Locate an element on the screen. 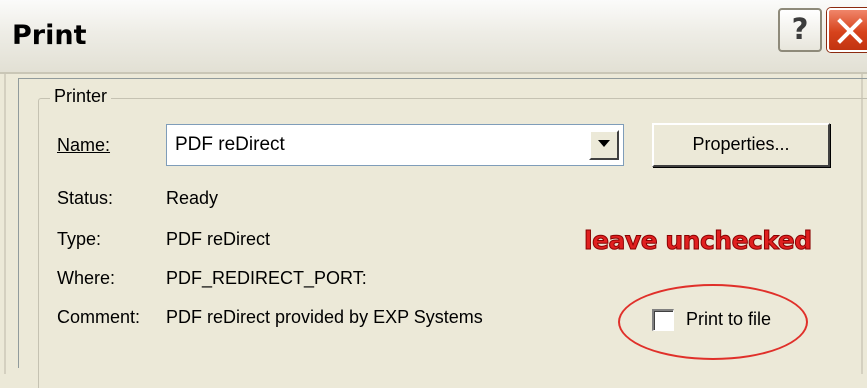 The image size is (867, 388). type-label: Type: is located at coordinates (79, 239).